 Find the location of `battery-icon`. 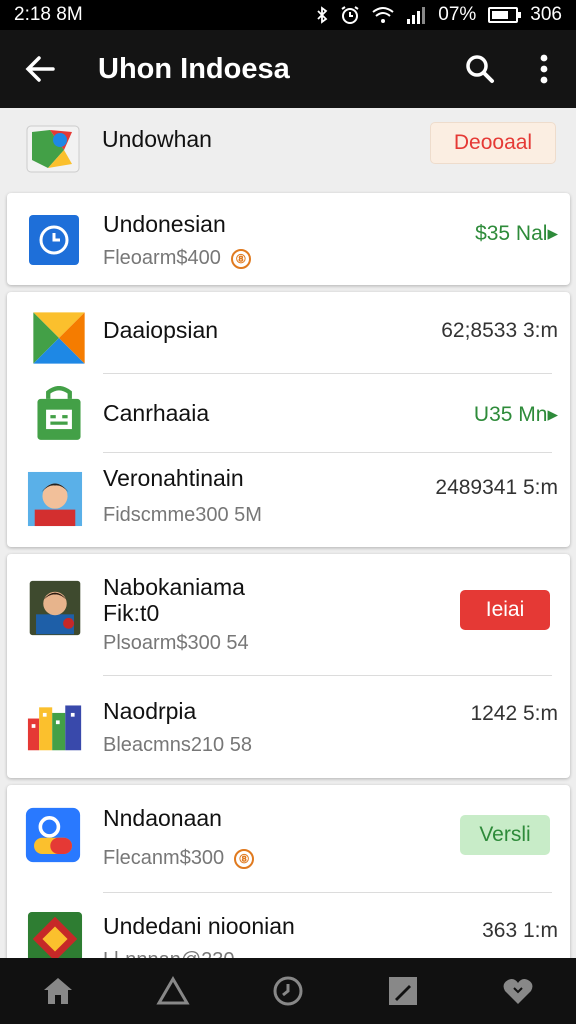

battery-icon is located at coordinates (505, 15).